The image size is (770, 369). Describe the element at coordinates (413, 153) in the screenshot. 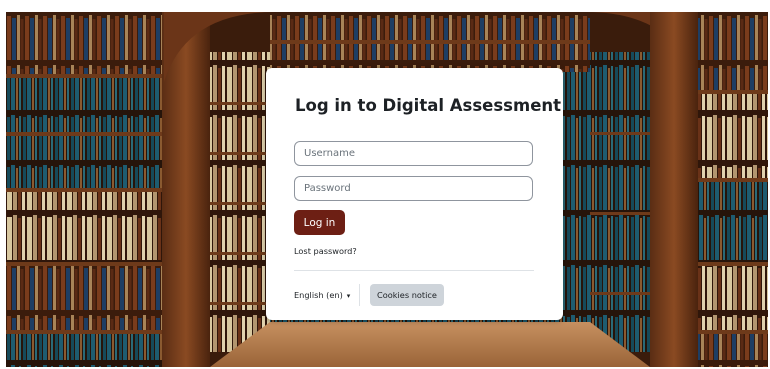

I see `username-input` at that location.